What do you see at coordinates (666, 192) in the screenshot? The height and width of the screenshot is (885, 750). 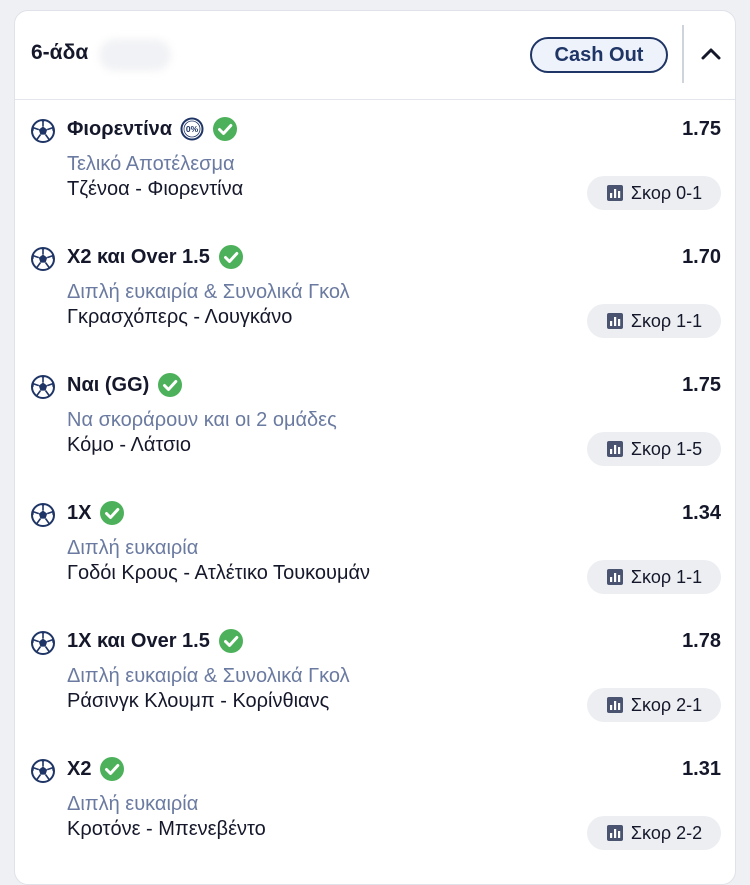 I see `score-label: Σκορ 0-1` at bounding box center [666, 192].